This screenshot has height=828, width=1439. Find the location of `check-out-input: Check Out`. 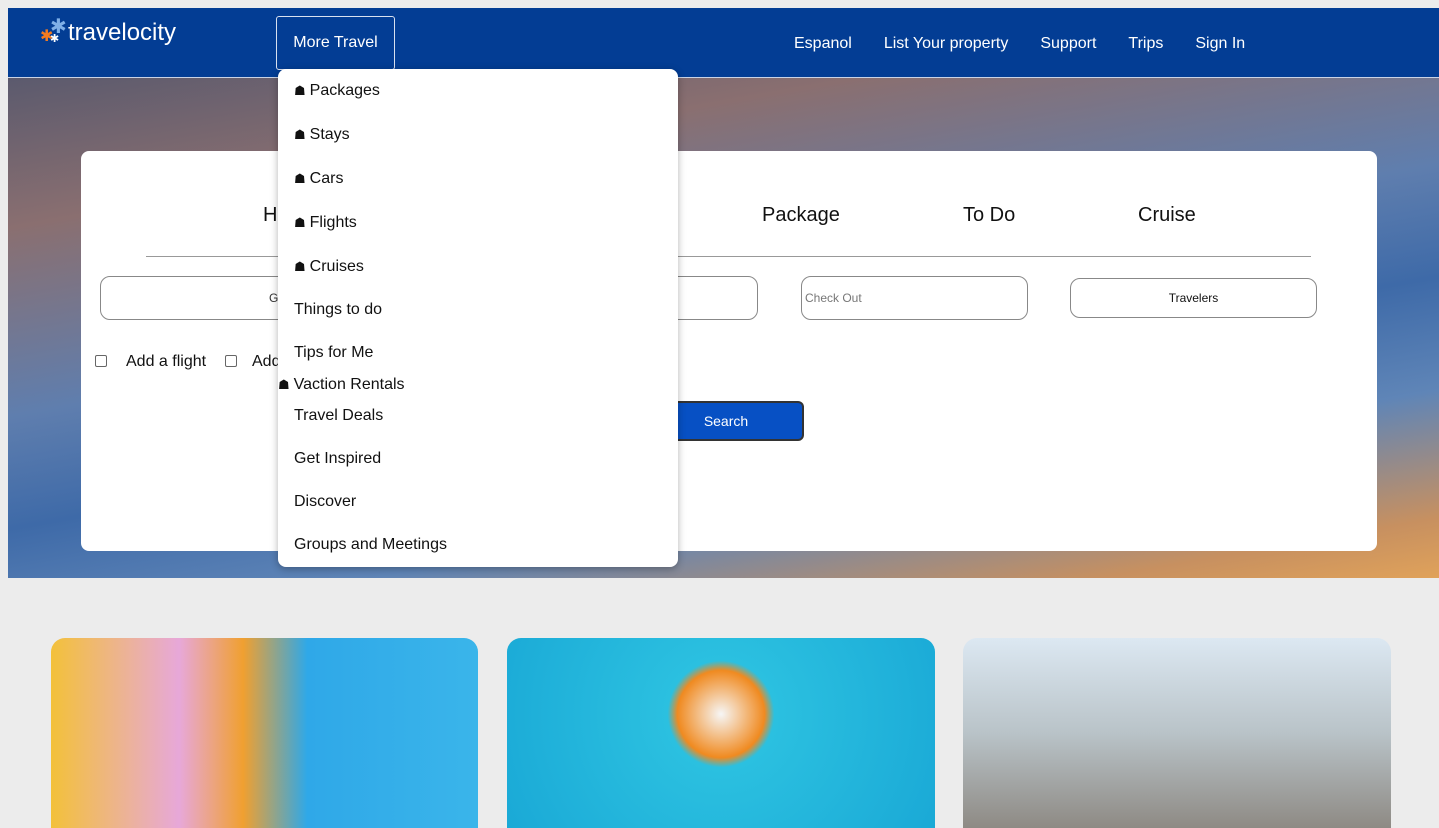

check-out-input: Check Out is located at coordinates (914, 298).